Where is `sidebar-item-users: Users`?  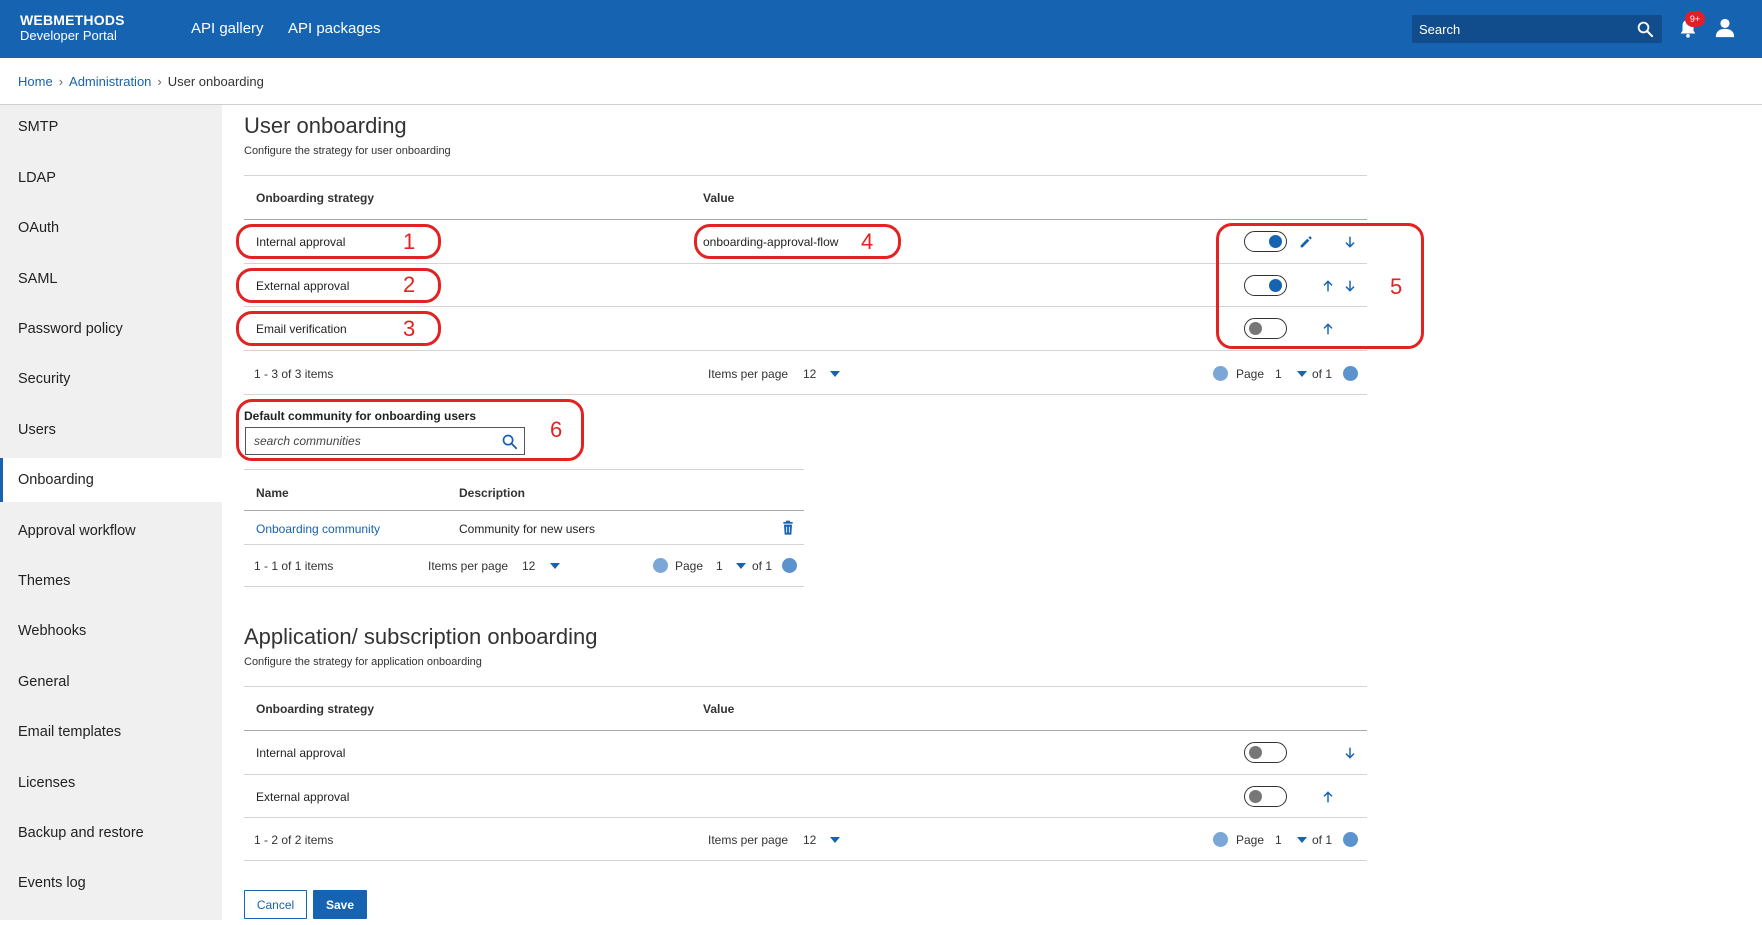
sidebar-item-users: Users is located at coordinates (111, 430).